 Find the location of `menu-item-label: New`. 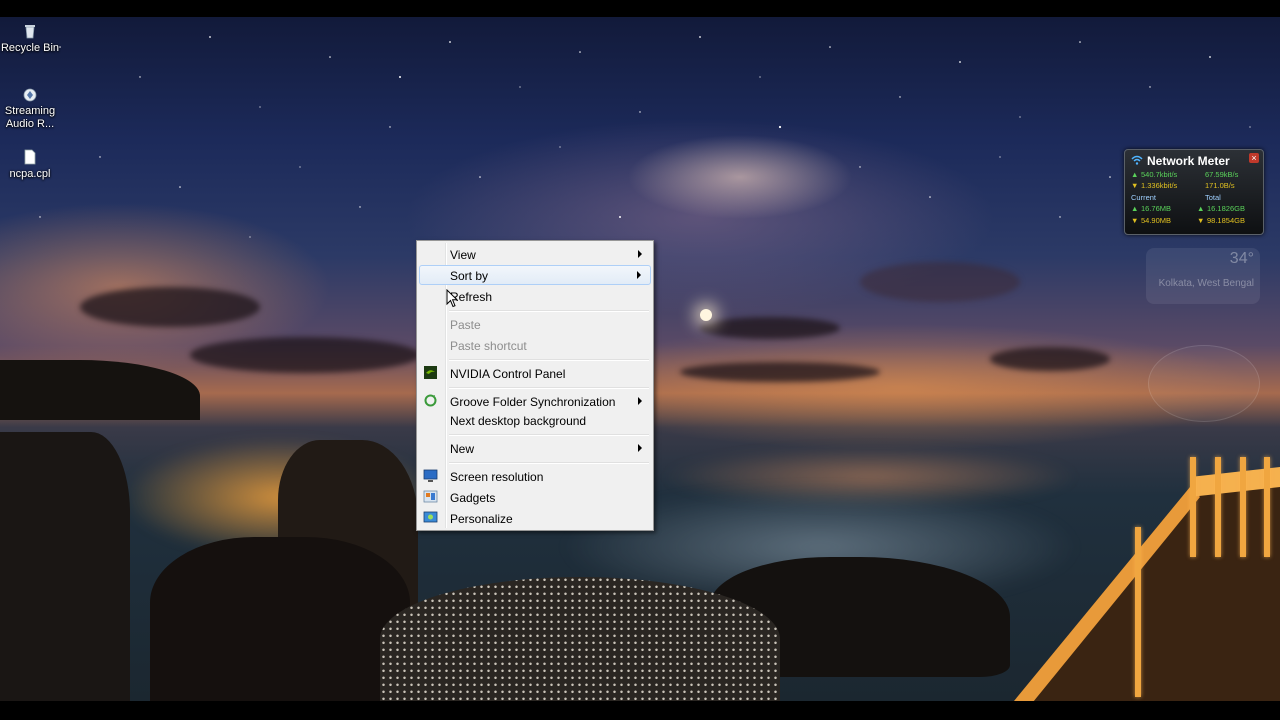

menu-item-label: New is located at coordinates (462, 449).